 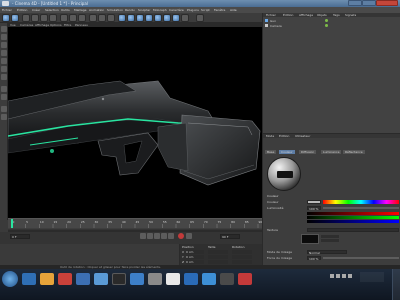 What do you see at coordinates (336, 15) in the screenshot?
I see `om-menu-tags: Tags` at bounding box center [336, 15].